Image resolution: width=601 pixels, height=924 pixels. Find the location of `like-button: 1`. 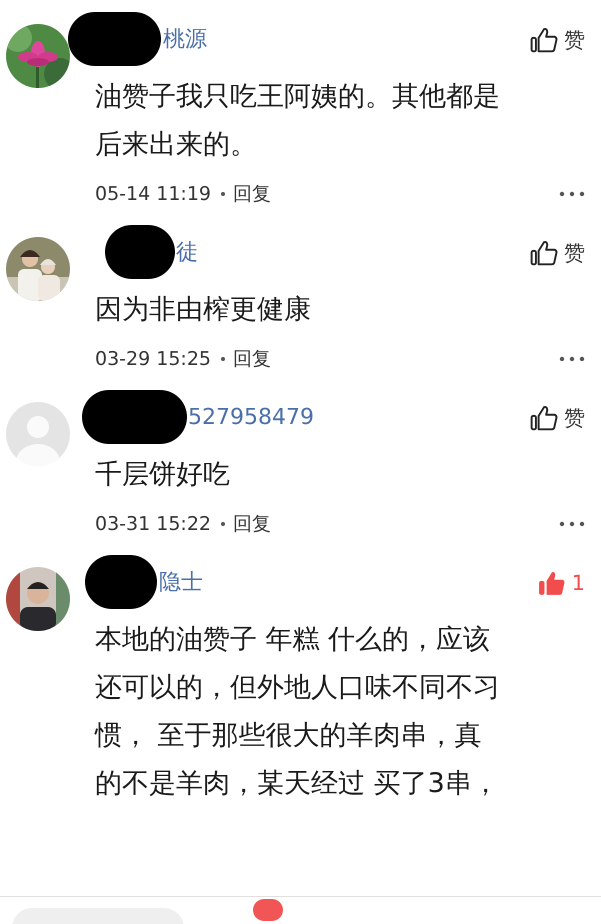

like-button: 1 is located at coordinates (561, 583).